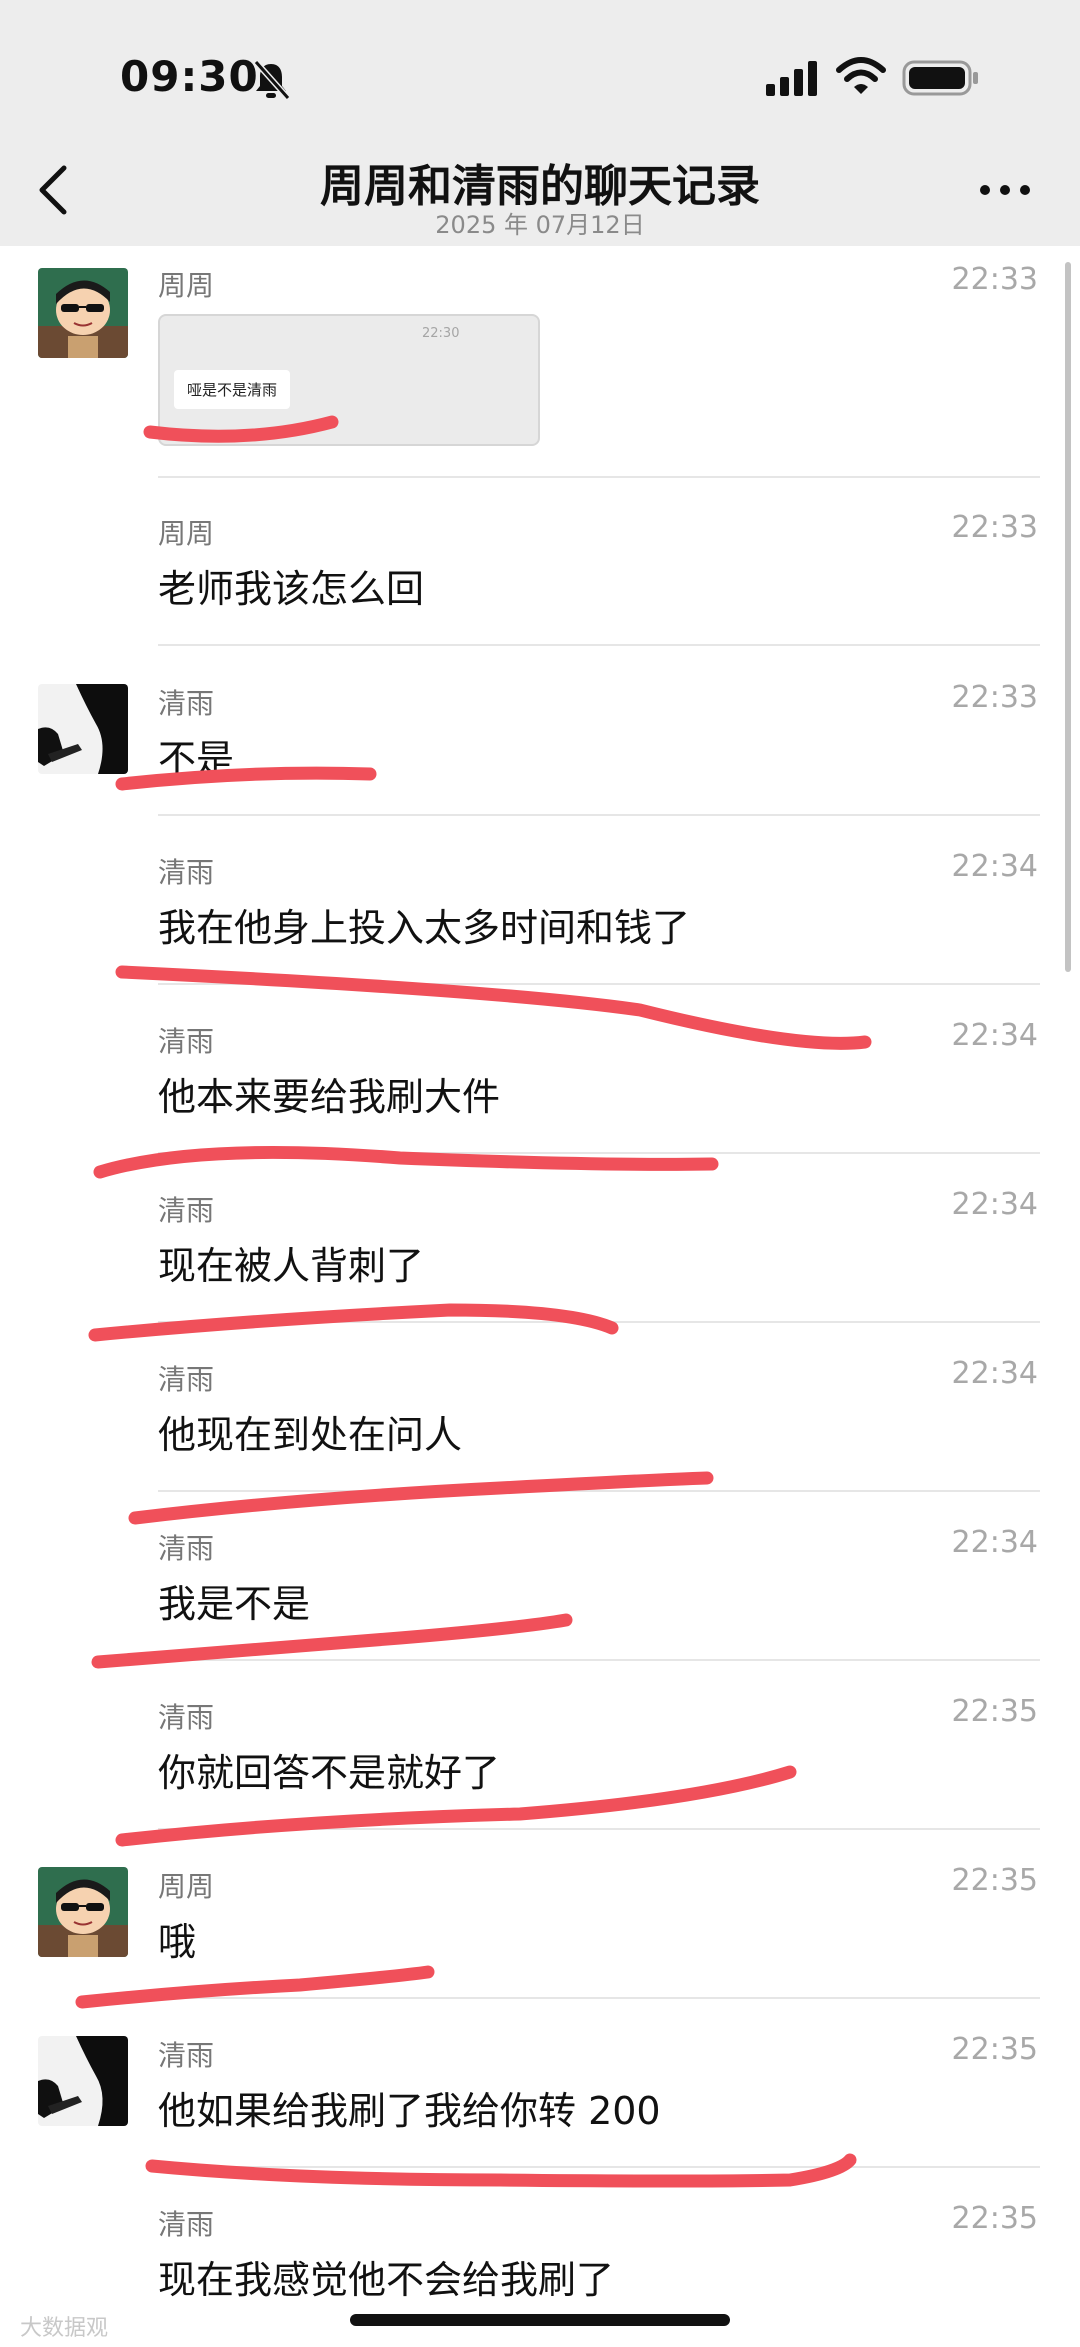 This screenshot has height=2347, width=1080. I want to click on message-text: 他如果给我刷了我给你转 200, so click(409, 2111).